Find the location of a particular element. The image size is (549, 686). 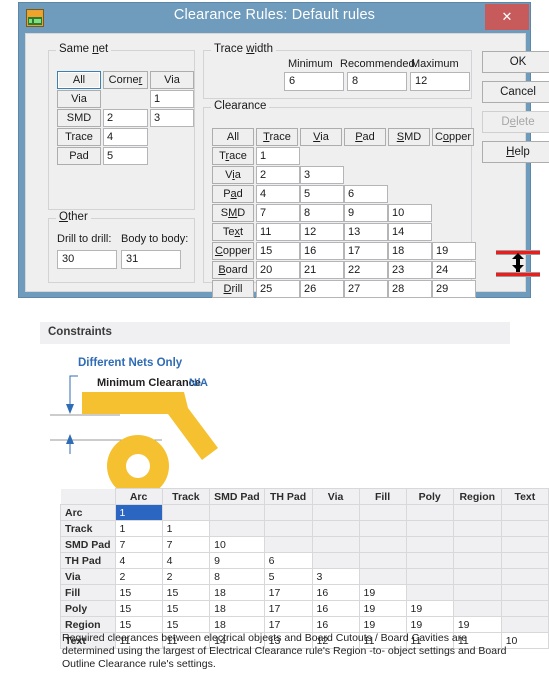

clearance-cell-pad-via: 6 is located at coordinates (366, 194).